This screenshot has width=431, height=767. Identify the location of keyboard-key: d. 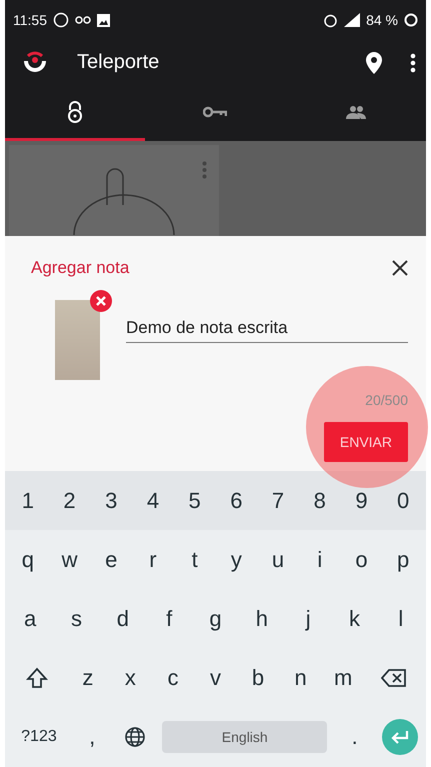
(123, 619).